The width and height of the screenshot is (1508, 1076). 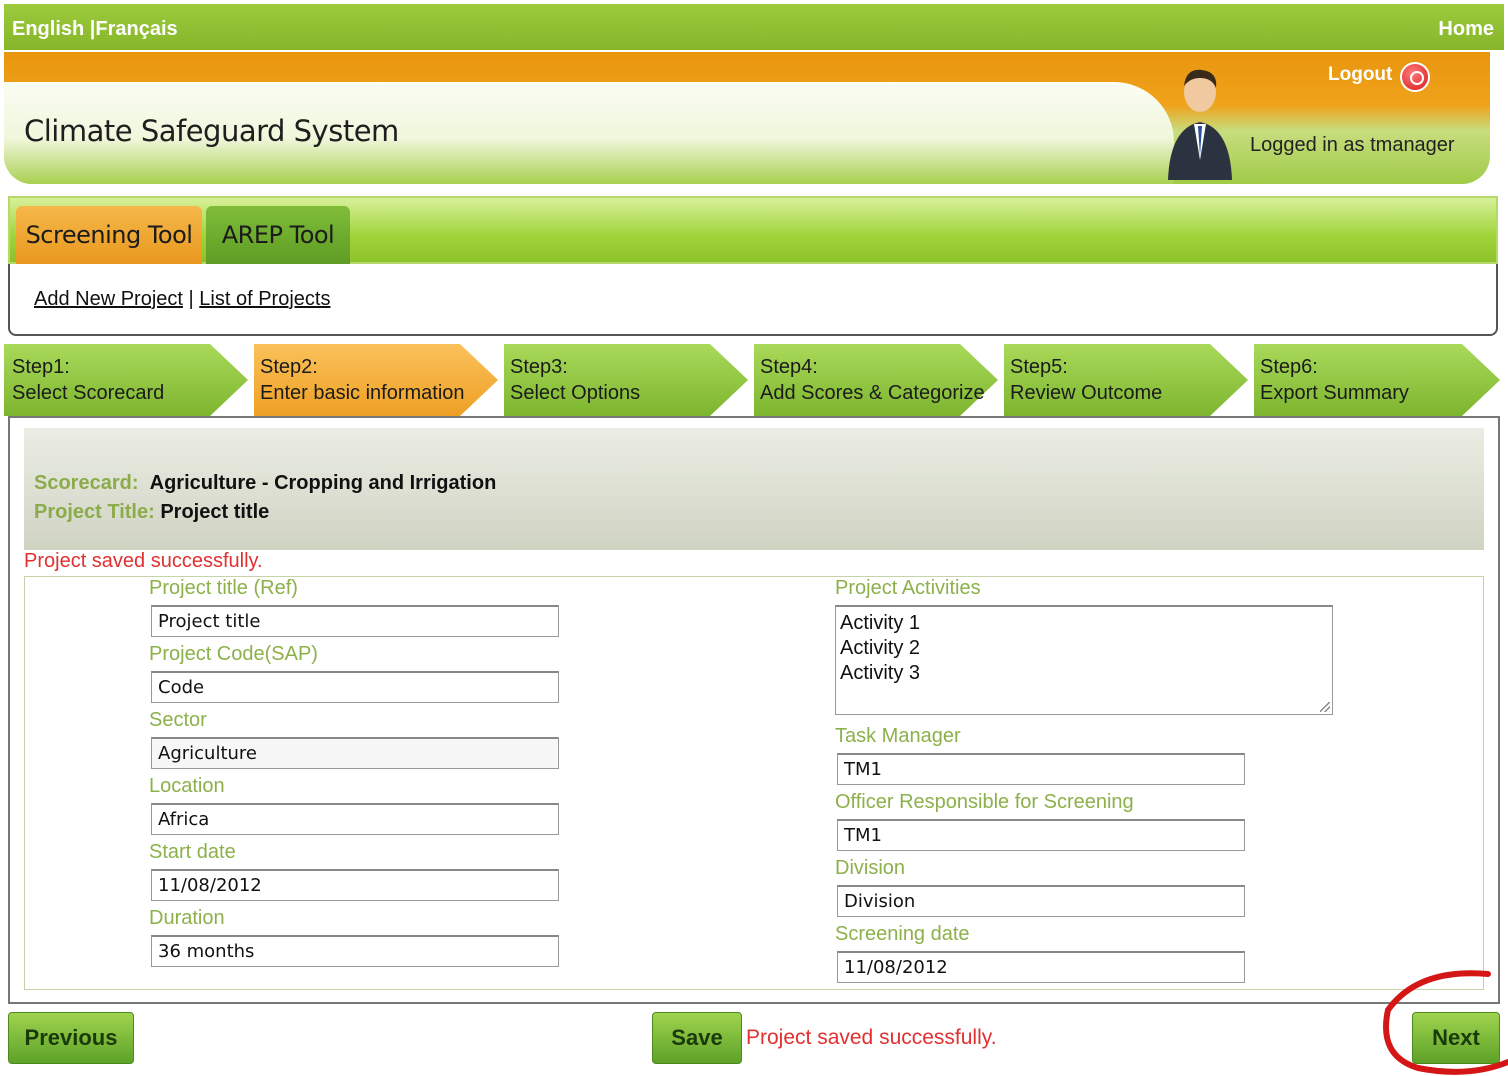 What do you see at coordinates (908, 588) in the screenshot?
I see `project-activities-label: Project Activities` at bounding box center [908, 588].